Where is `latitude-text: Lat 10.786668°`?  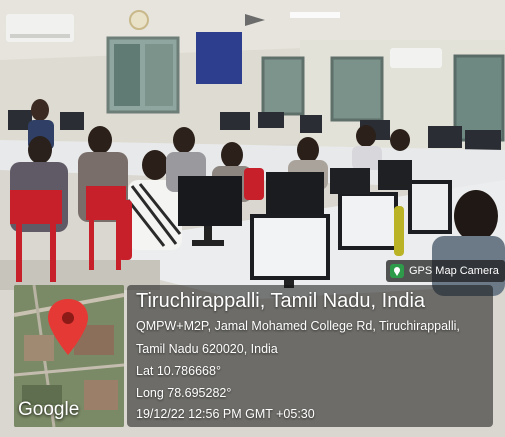 latitude-text: Lat 10.786668° is located at coordinates (178, 371).